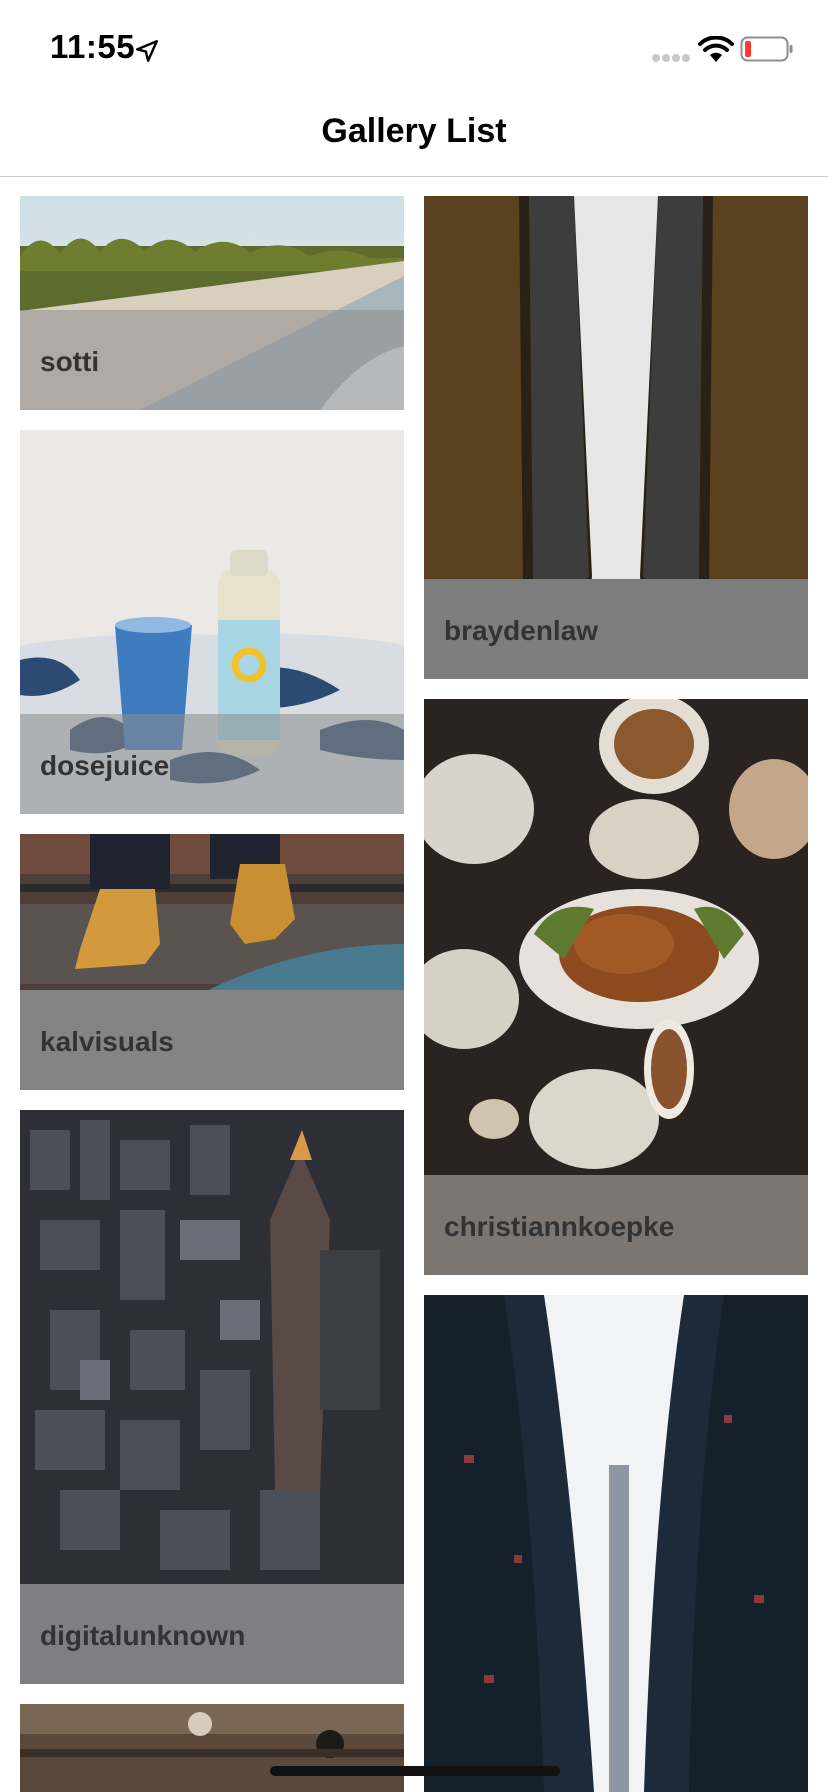 The width and height of the screenshot is (828, 1792). I want to click on status-bar: 11:55, so click(414, 49).